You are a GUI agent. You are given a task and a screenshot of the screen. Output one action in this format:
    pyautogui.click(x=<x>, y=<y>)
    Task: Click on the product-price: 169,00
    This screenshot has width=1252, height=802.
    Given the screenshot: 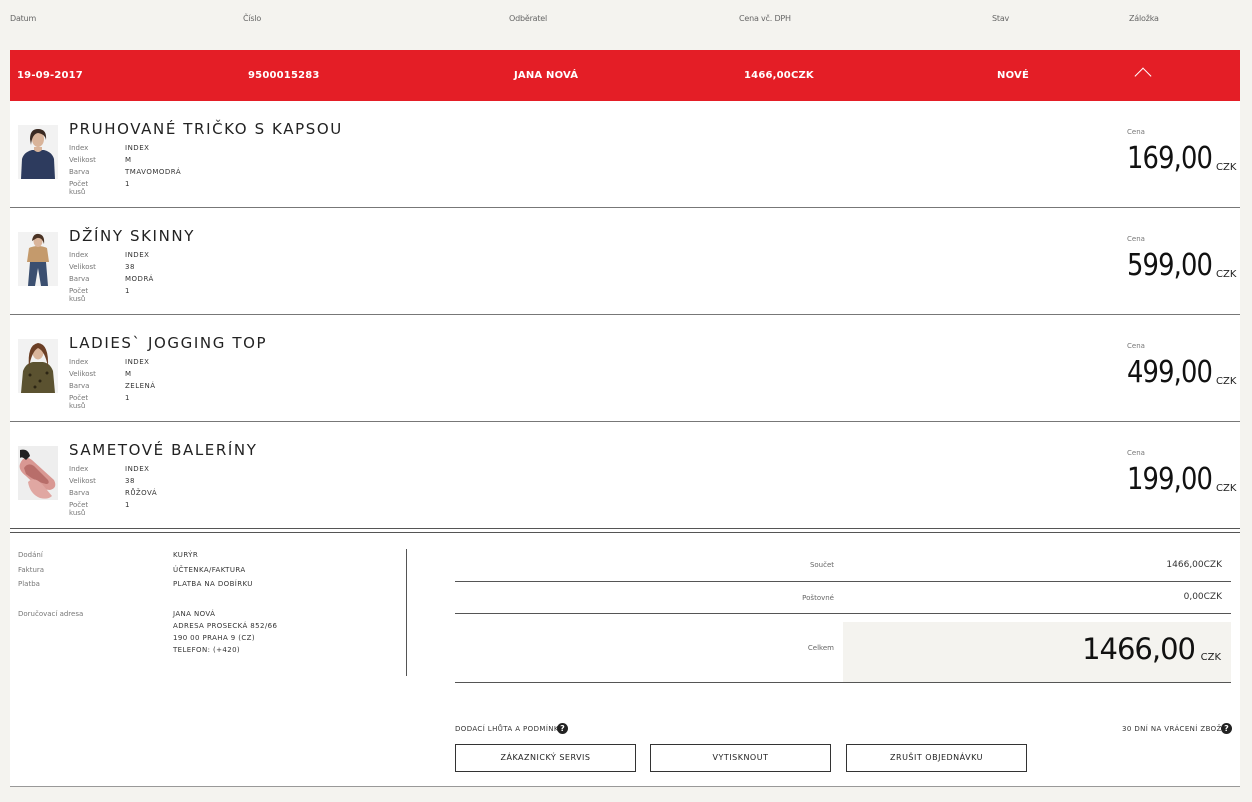 What is the action you would take?
    pyautogui.click(x=1170, y=158)
    